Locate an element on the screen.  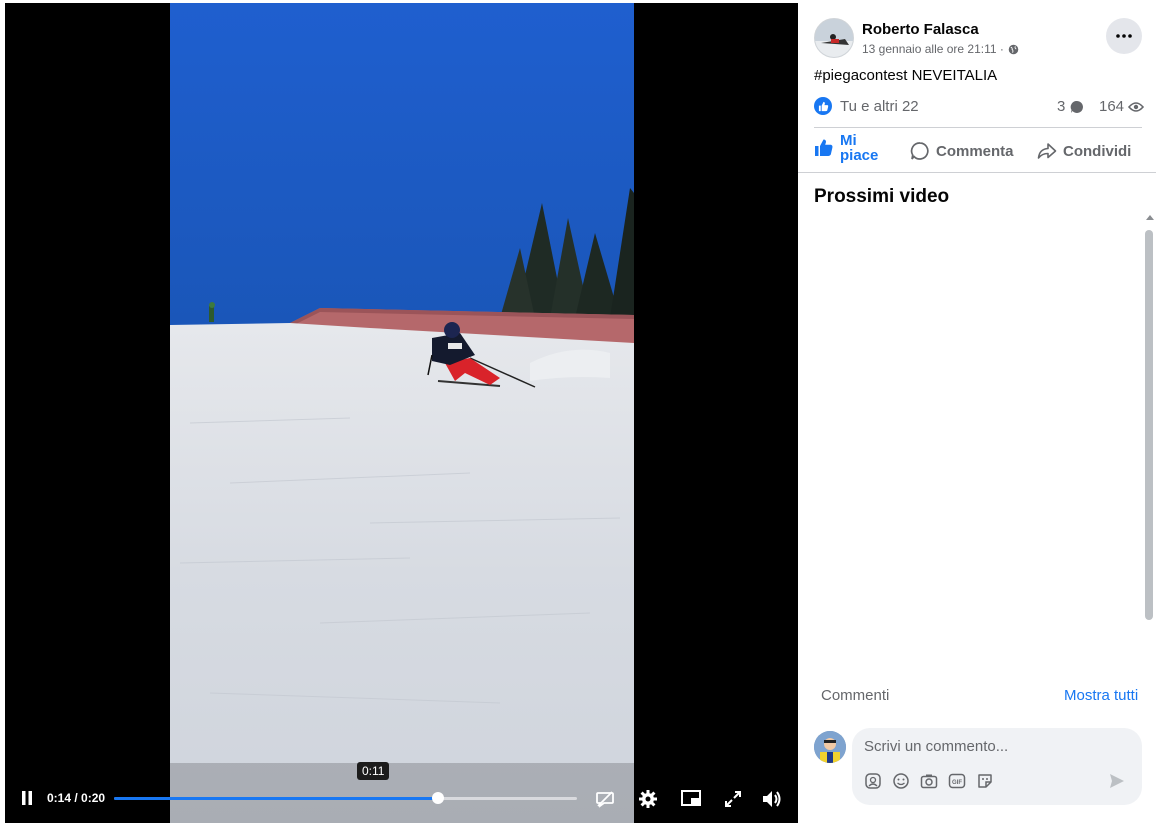
views-count-value: 164 is located at coordinates (1112, 106).